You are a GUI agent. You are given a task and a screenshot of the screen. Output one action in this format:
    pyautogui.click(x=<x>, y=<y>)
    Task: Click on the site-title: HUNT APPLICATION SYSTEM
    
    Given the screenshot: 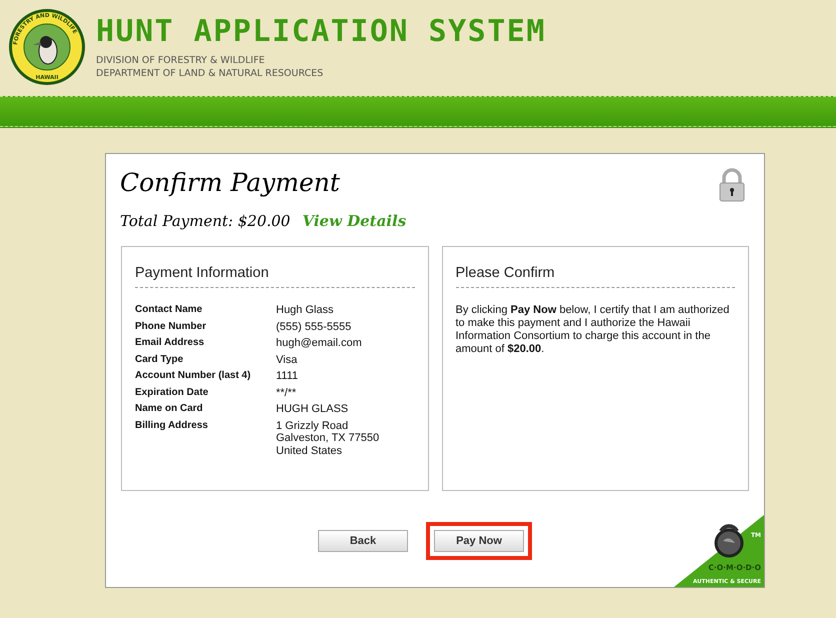 What is the action you would take?
    pyautogui.click(x=321, y=32)
    